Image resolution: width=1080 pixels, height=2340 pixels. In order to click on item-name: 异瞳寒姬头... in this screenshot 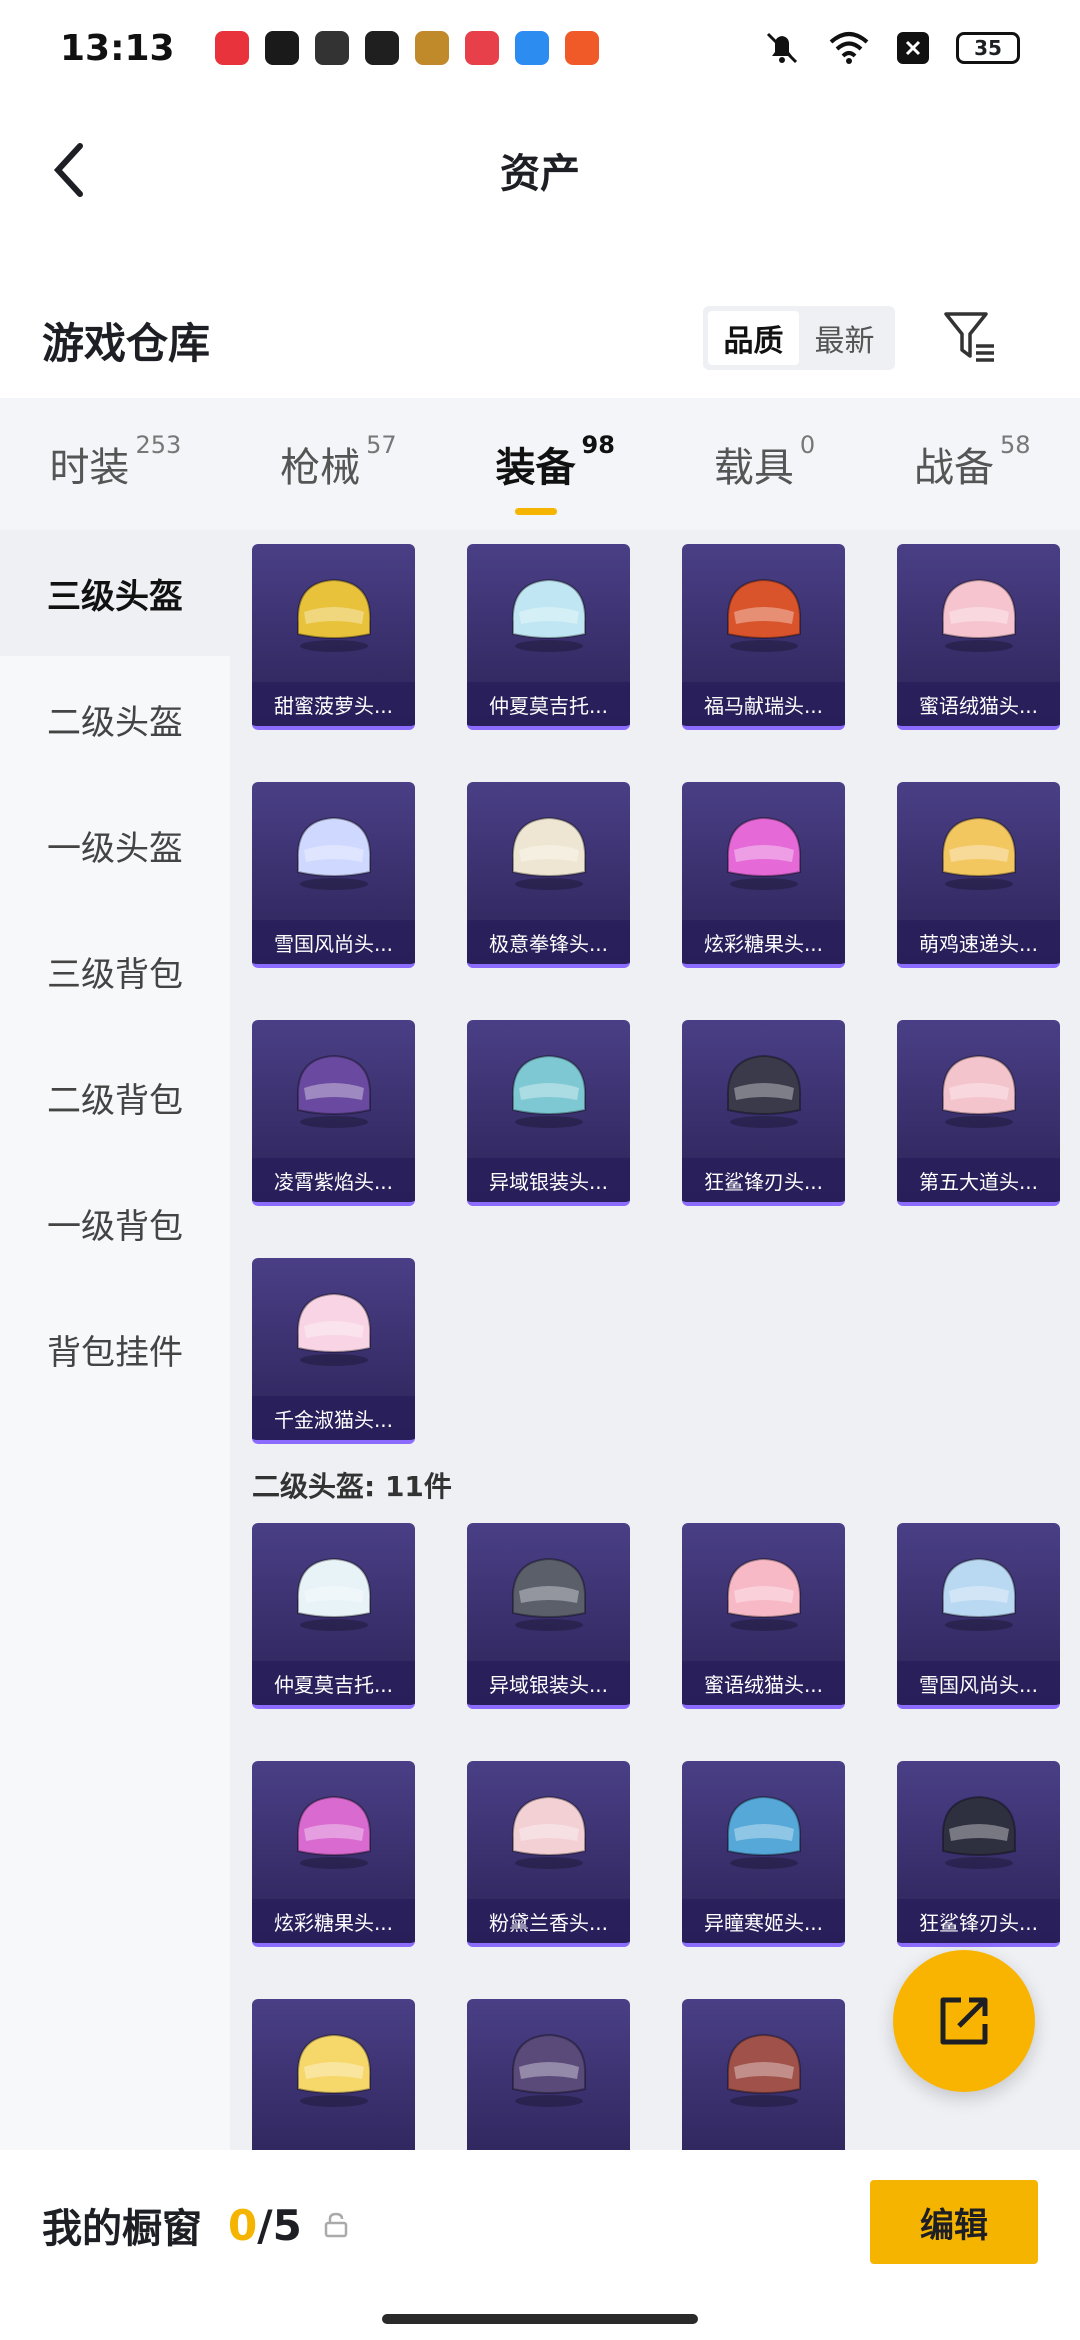, I will do `click(763, 1921)`.